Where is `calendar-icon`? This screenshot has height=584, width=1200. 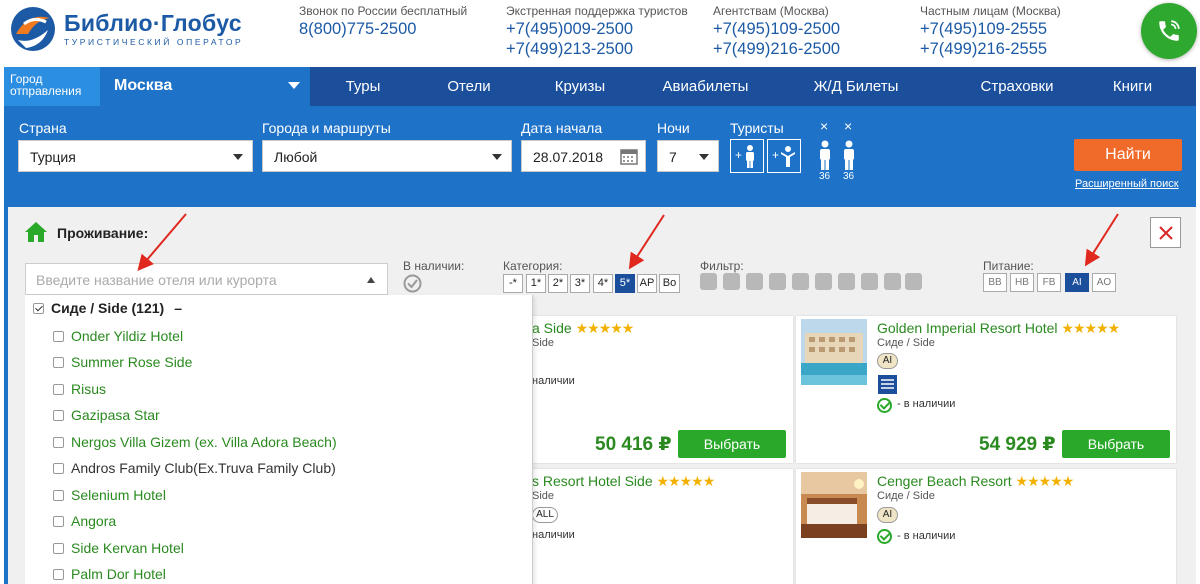
calendar-icon is located at coordinates (629, 156).